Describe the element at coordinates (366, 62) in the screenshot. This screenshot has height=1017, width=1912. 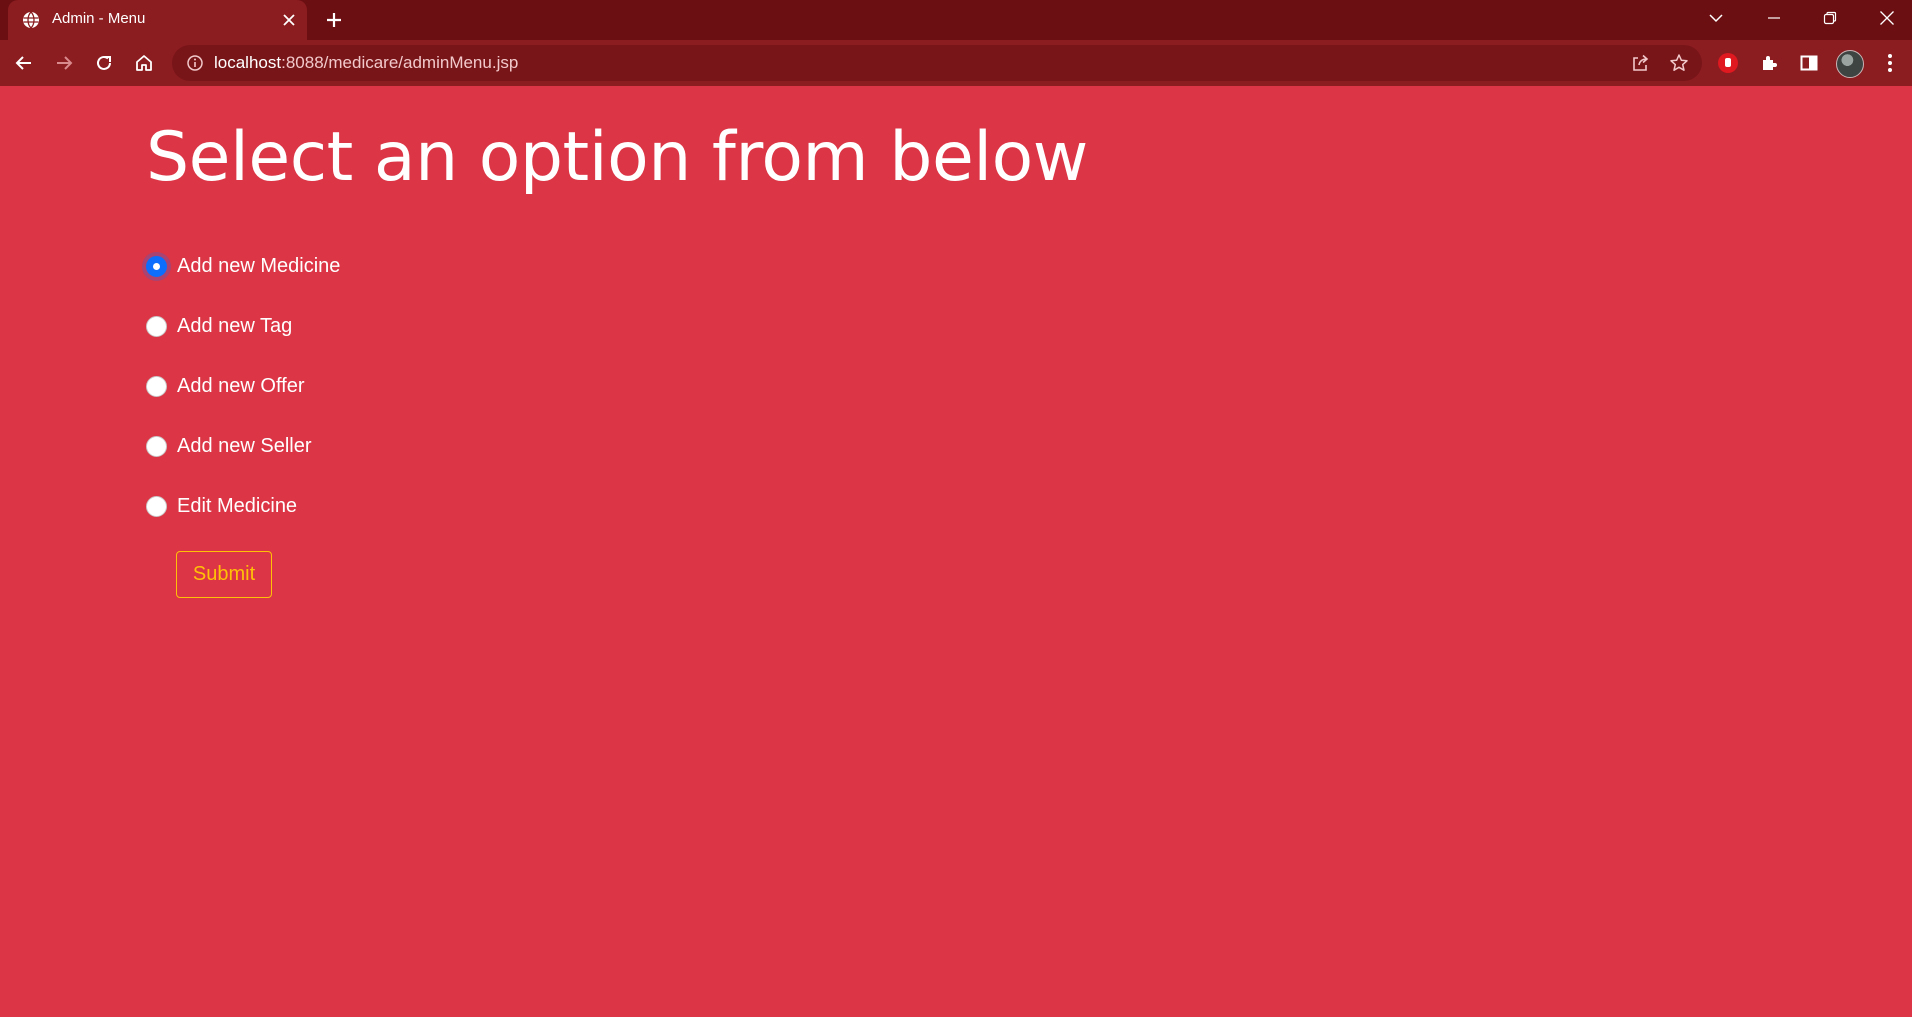
I see `url-text: localhost:8088/medicare/adminMenu.jsp` at that location.